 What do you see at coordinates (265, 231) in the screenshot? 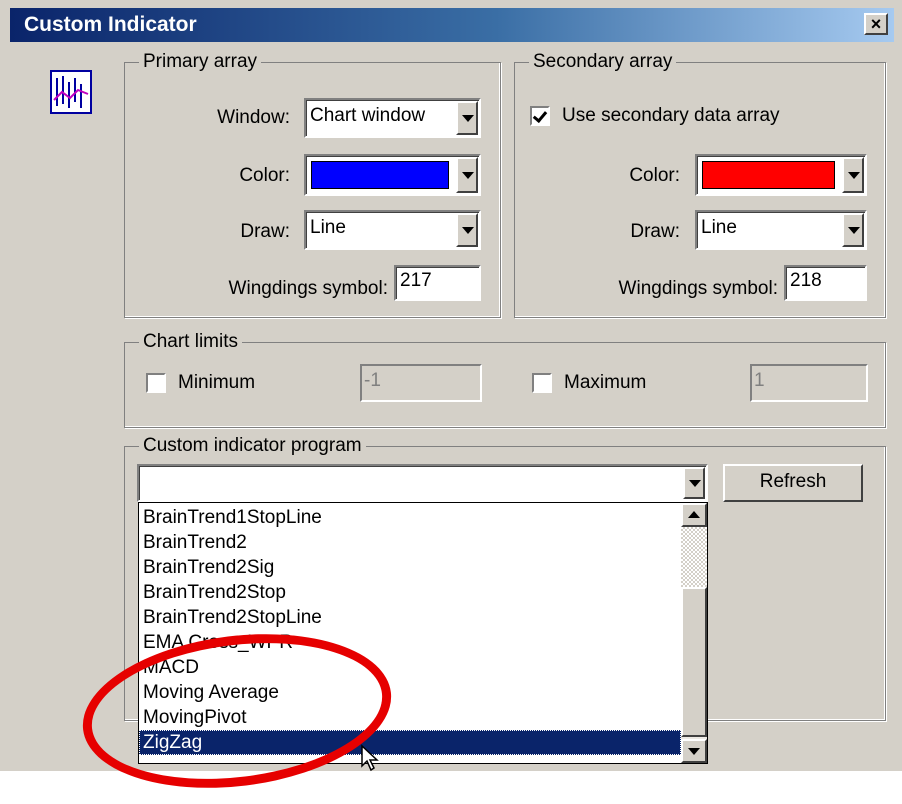
I see `primary-draw-label: Draw:` at bounding box center [265, 231].